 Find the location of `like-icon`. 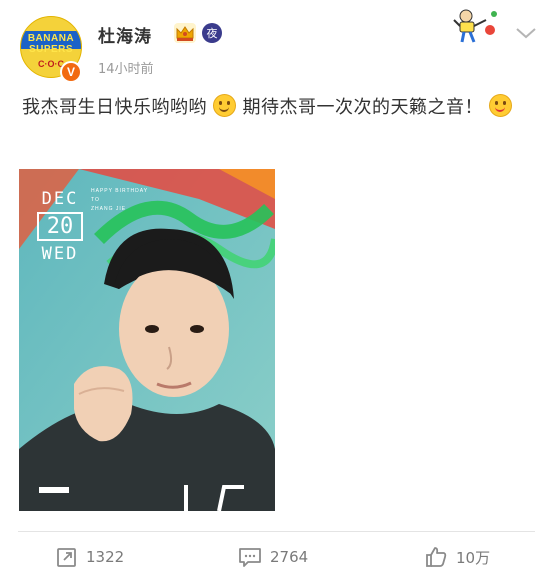

like-icon is located at coordinates (436, 557).